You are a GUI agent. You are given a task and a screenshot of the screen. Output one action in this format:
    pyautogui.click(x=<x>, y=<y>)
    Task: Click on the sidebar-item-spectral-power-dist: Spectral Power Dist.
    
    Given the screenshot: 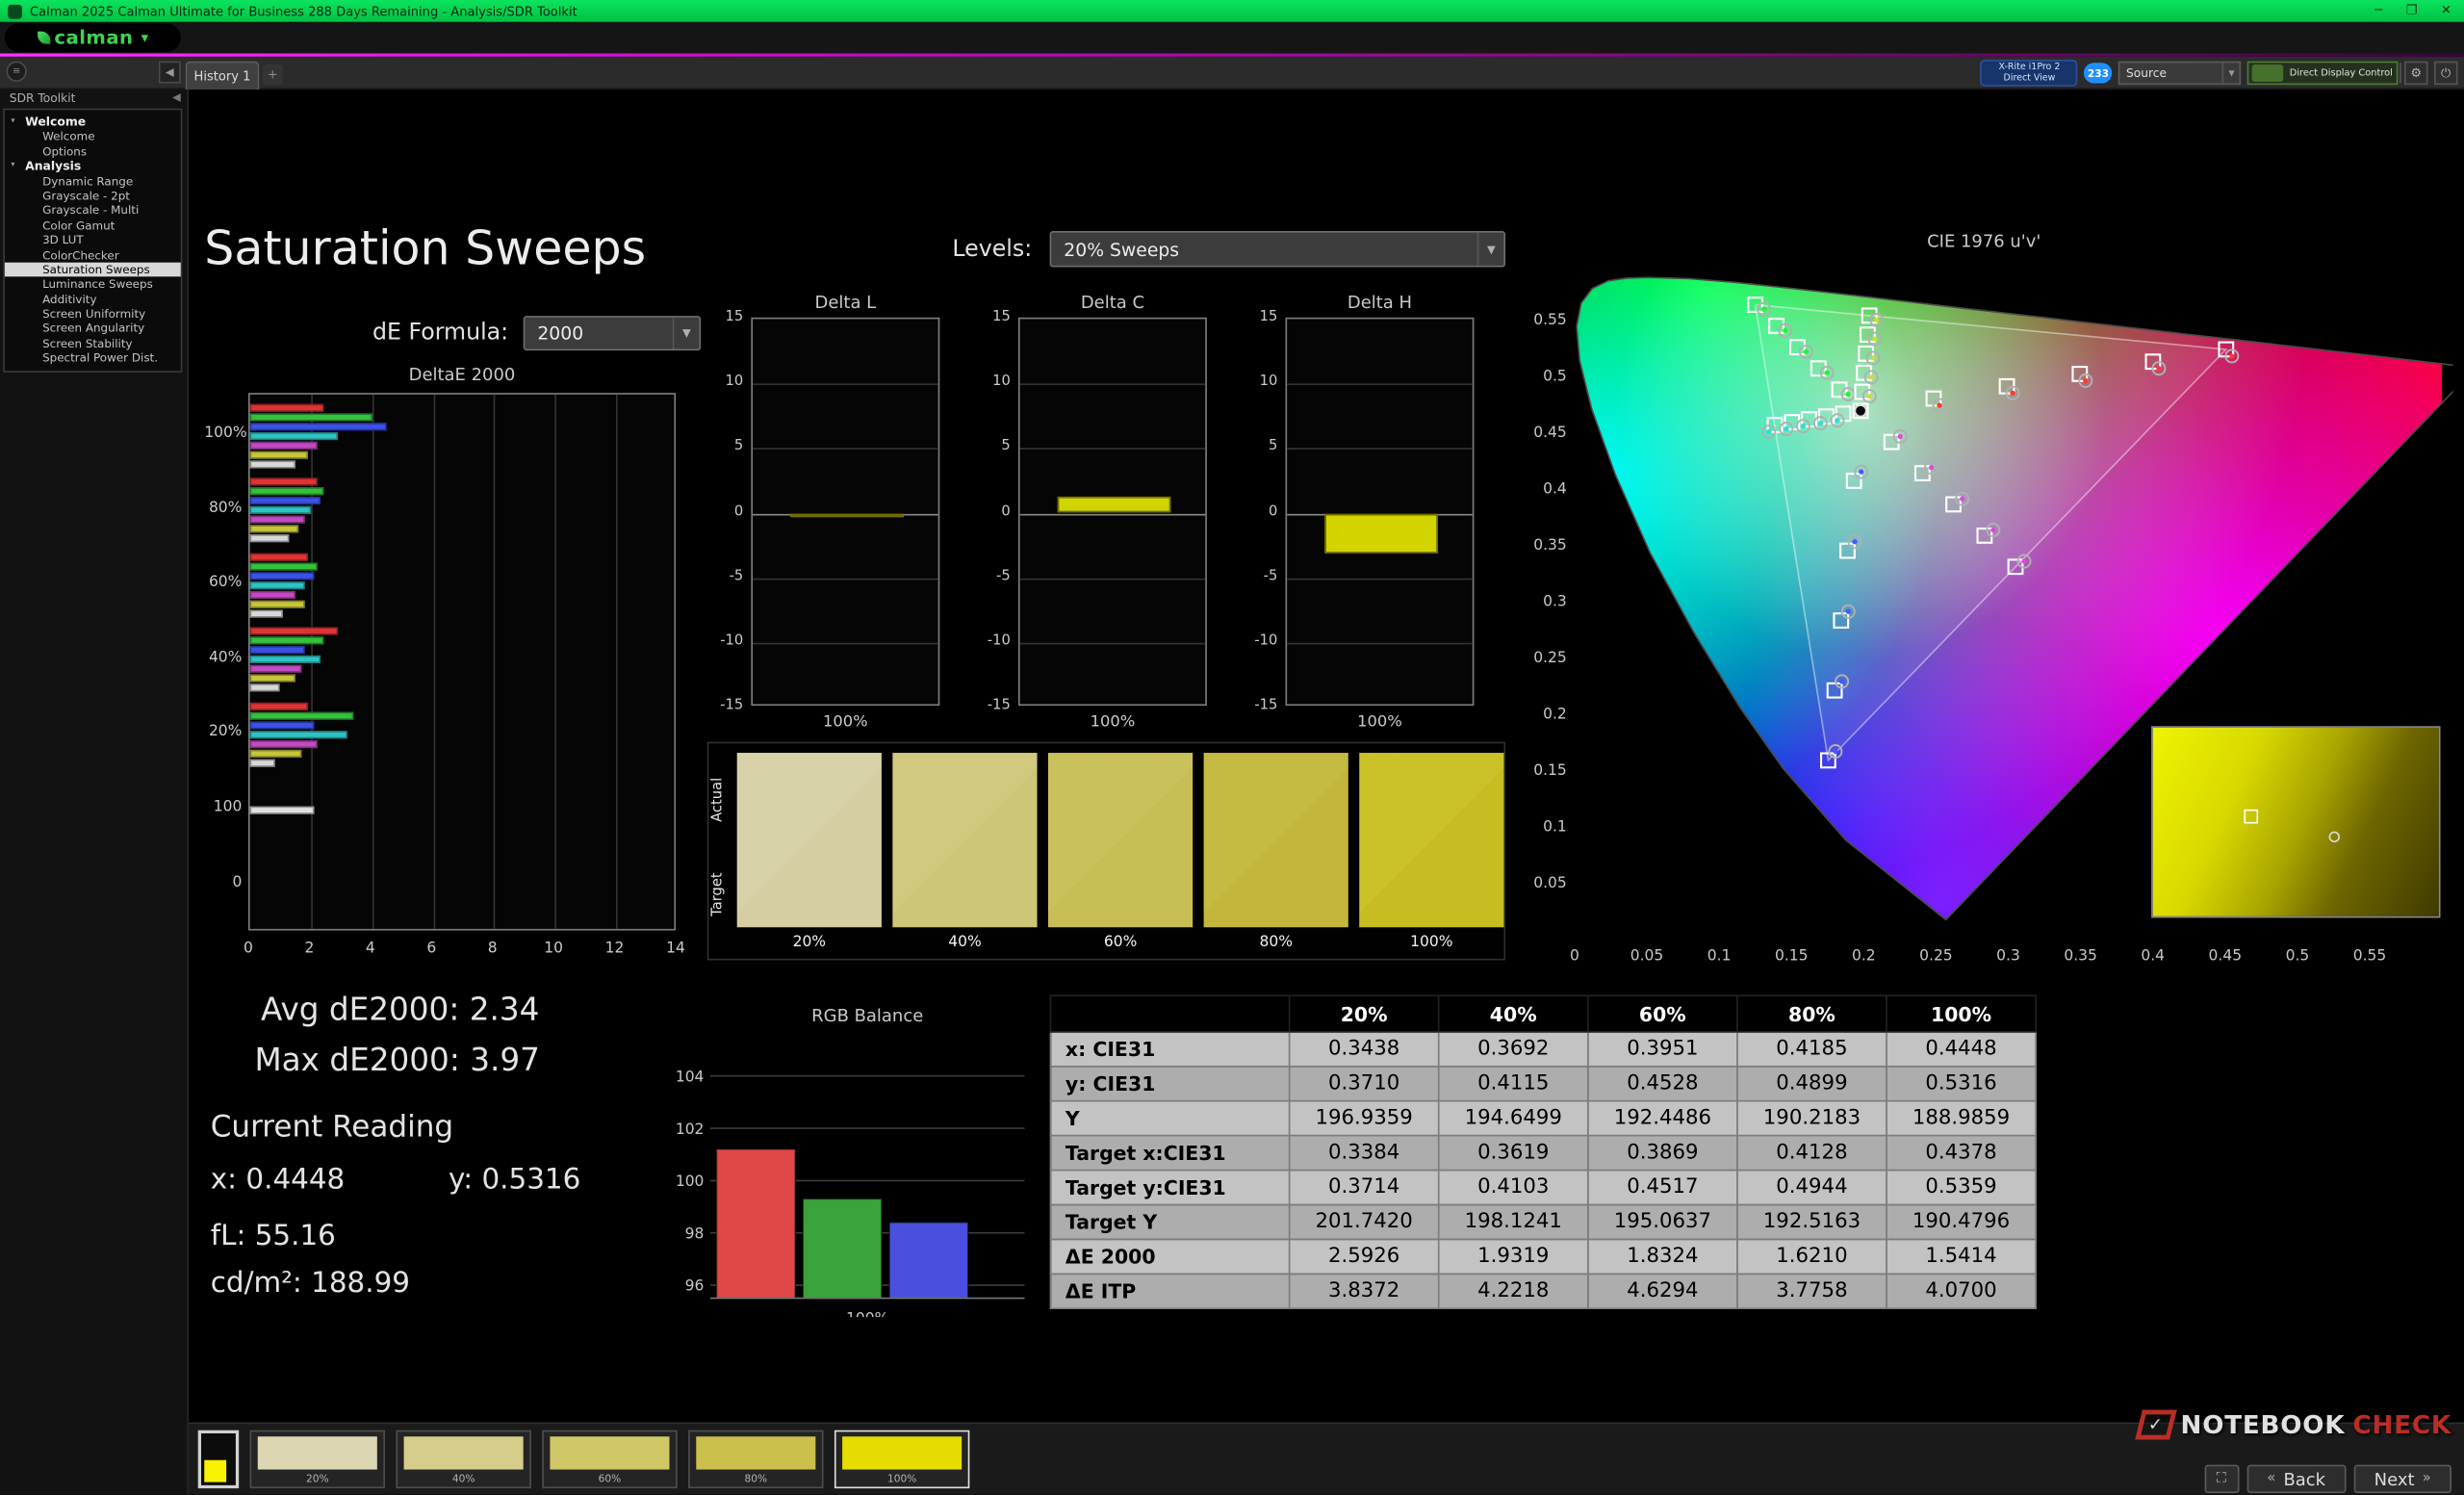 What is the action you would take?
    pyautogui.click(x=93, y=357)
    